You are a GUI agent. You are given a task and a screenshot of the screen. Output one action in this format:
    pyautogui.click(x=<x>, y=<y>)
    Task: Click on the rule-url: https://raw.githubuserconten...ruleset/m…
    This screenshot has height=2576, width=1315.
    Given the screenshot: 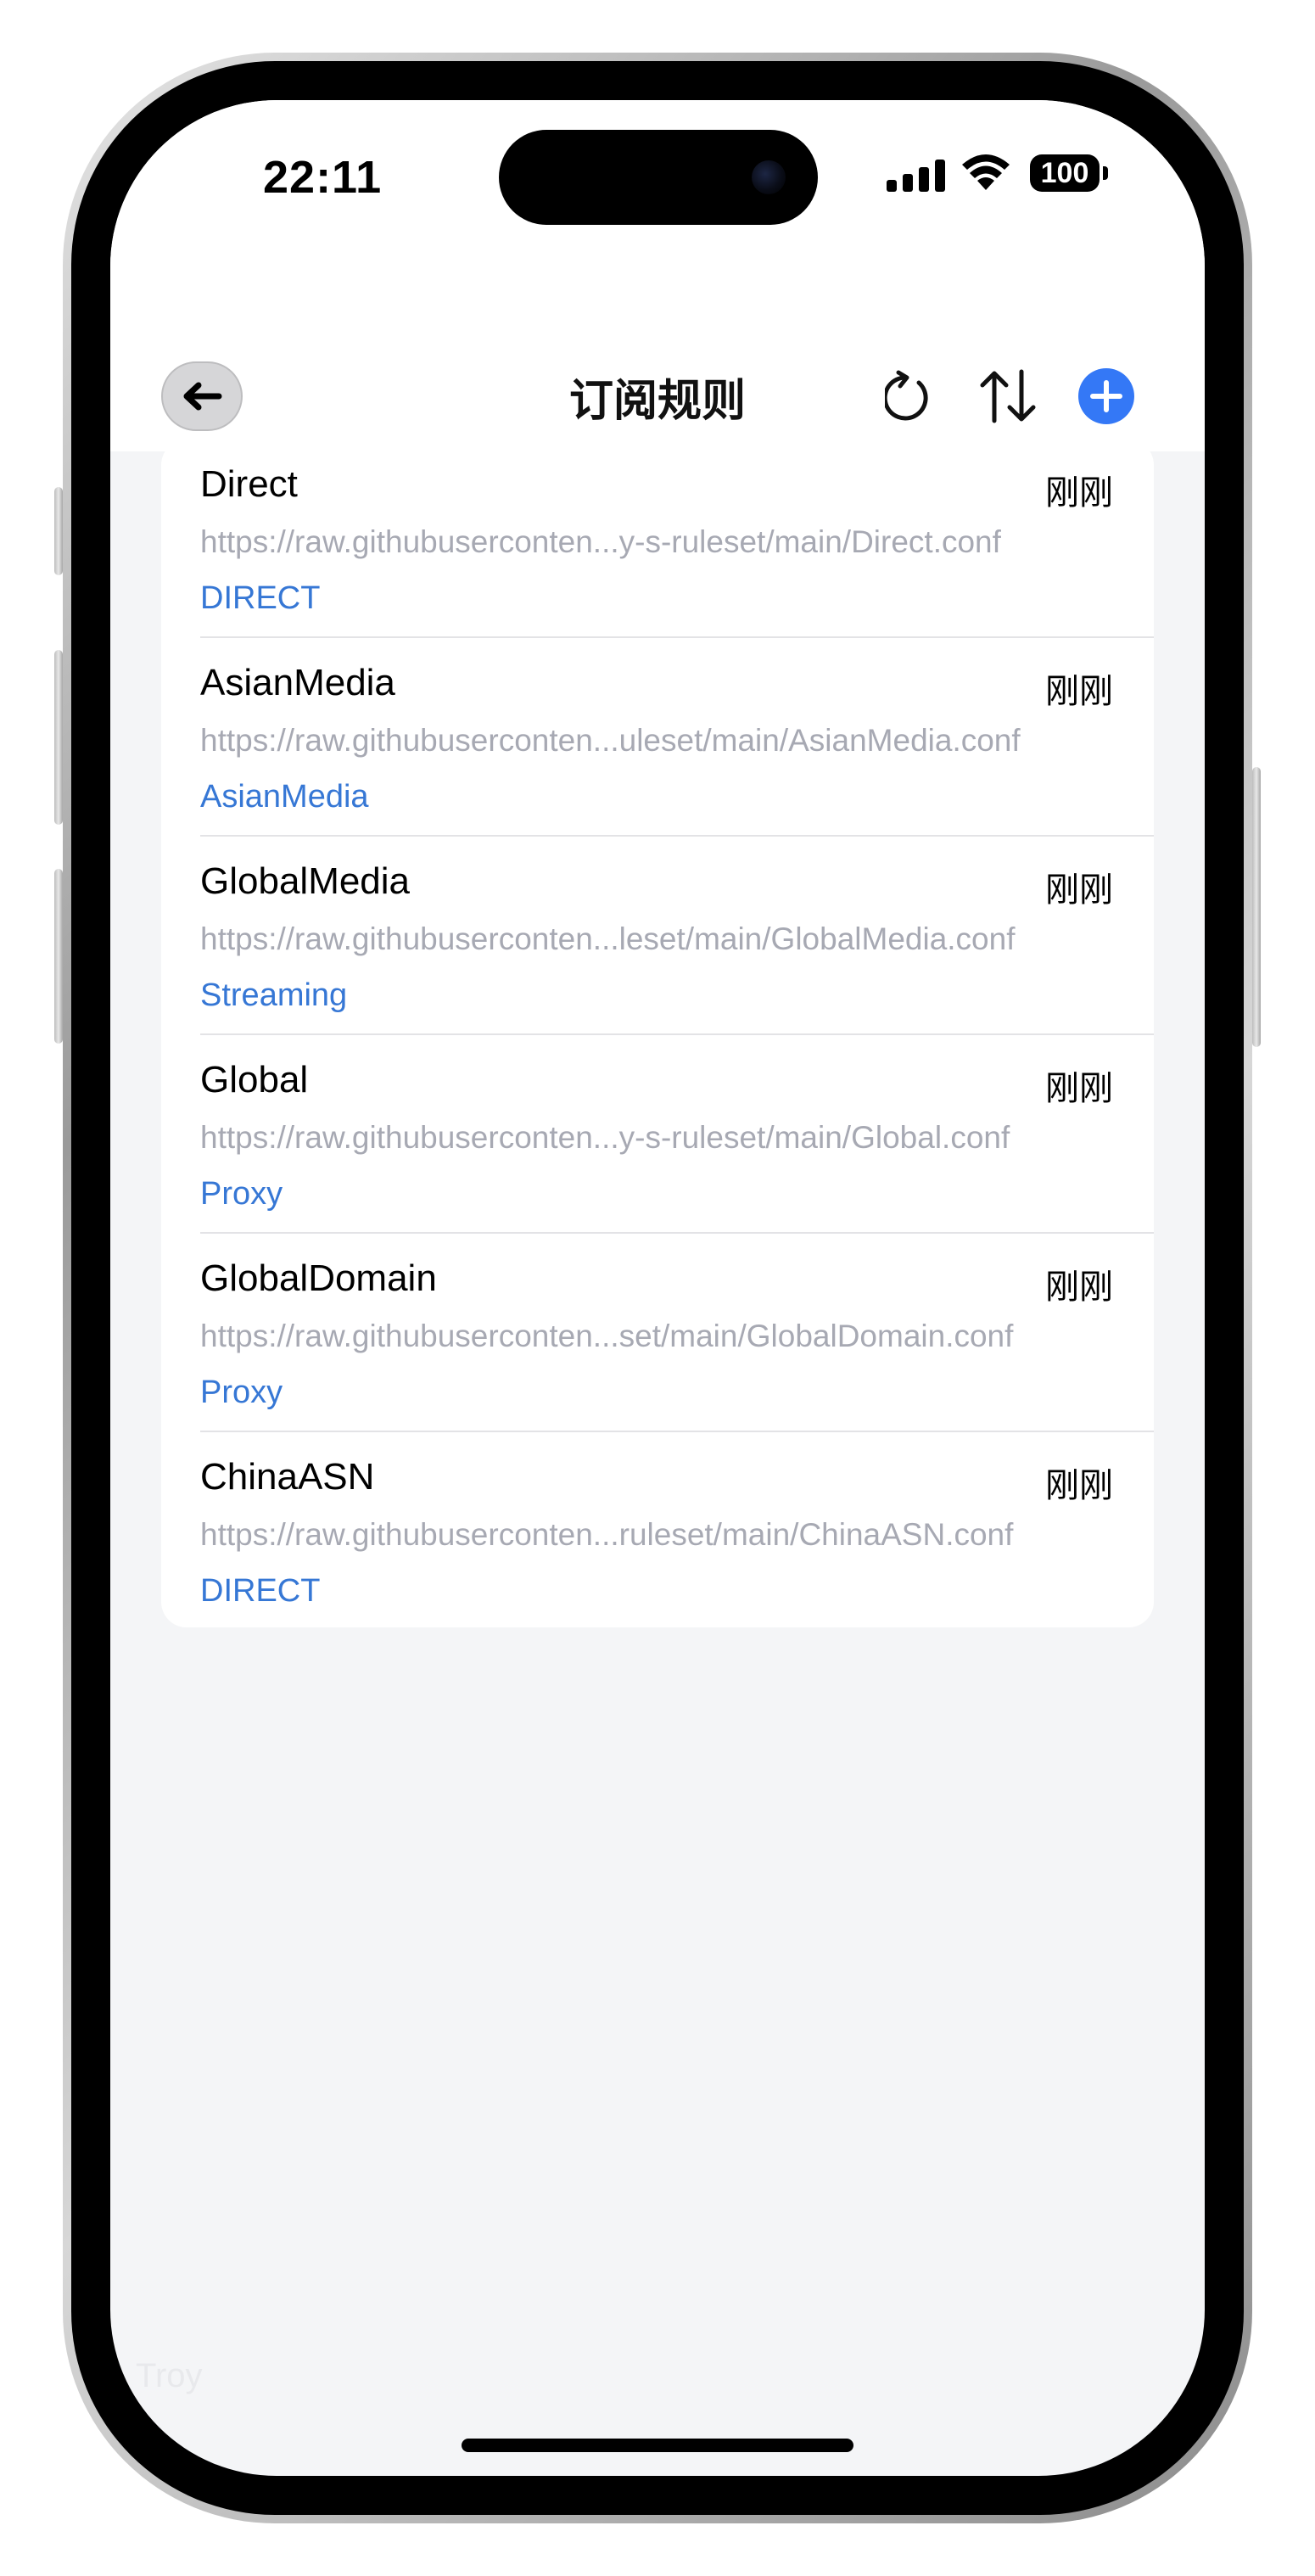 What is the action you would take?
    pyautogui.click(x=607, y=1534)
    